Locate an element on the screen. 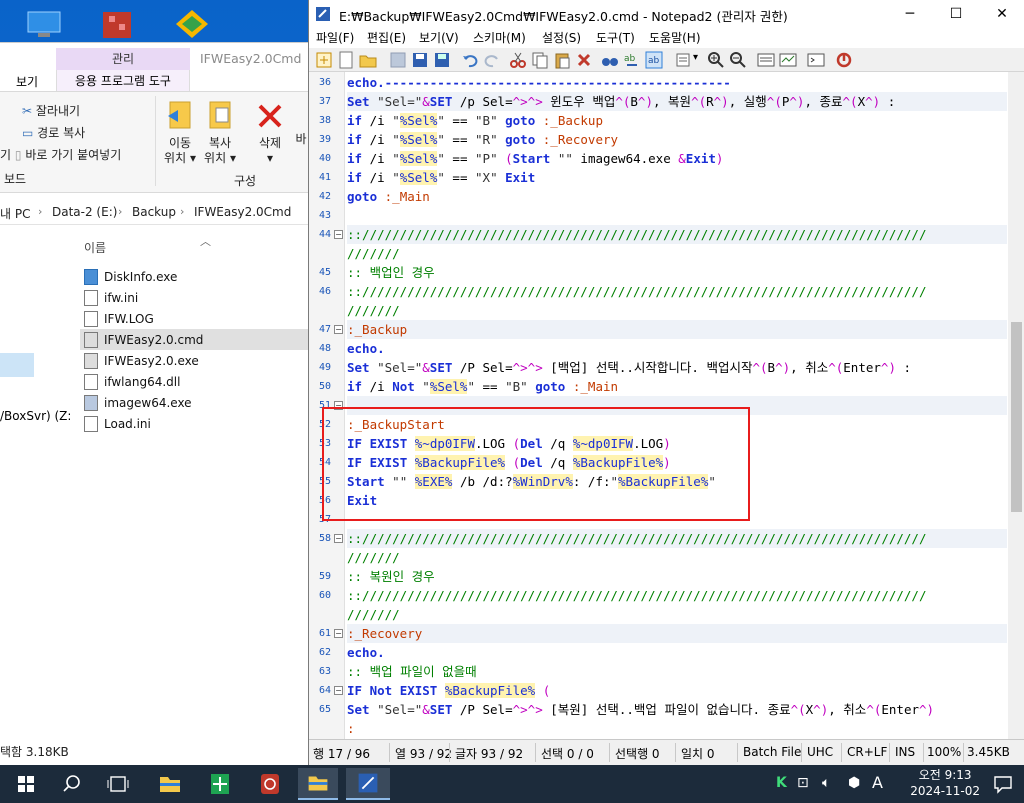  tab-app-tools: 응용 프로그램 도구 is located at coordinates (123, 81).